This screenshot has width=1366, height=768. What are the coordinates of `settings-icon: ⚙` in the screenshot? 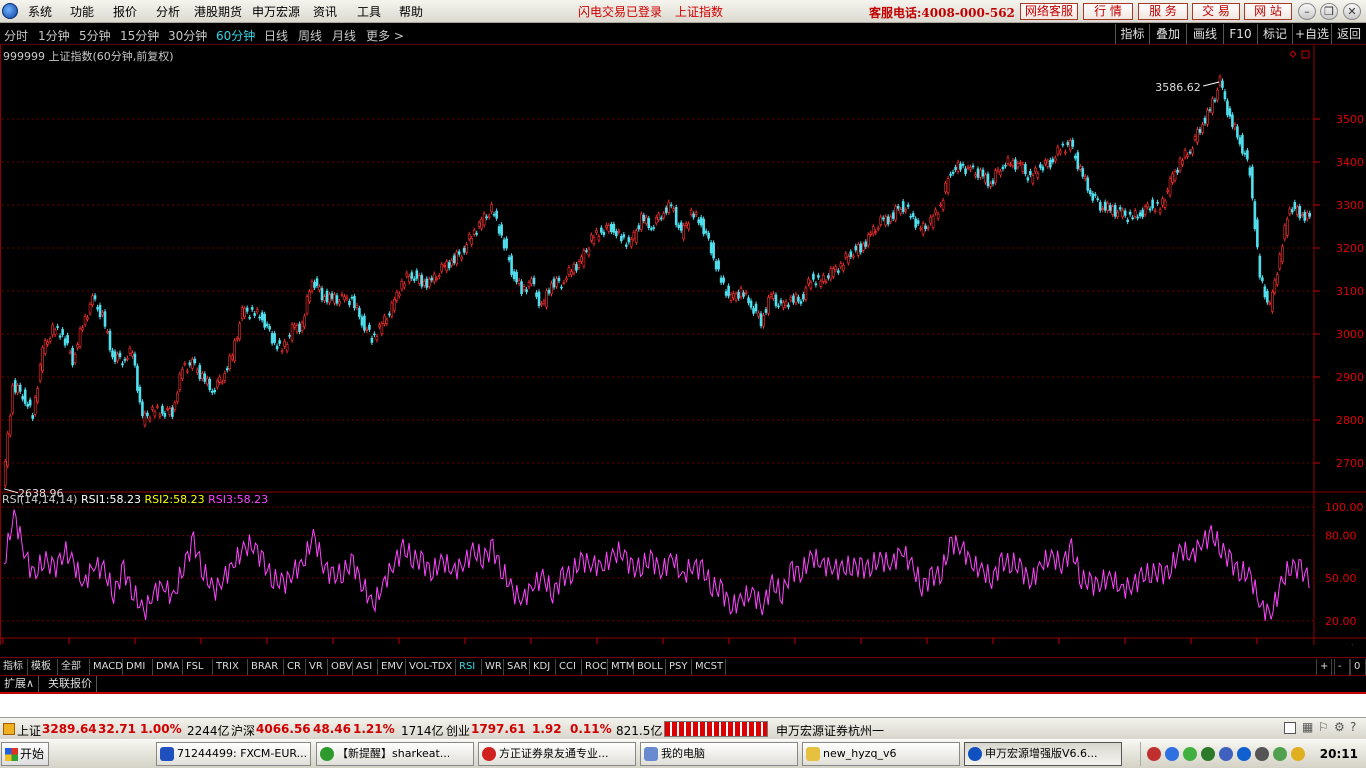 It's located at (1339, 727).